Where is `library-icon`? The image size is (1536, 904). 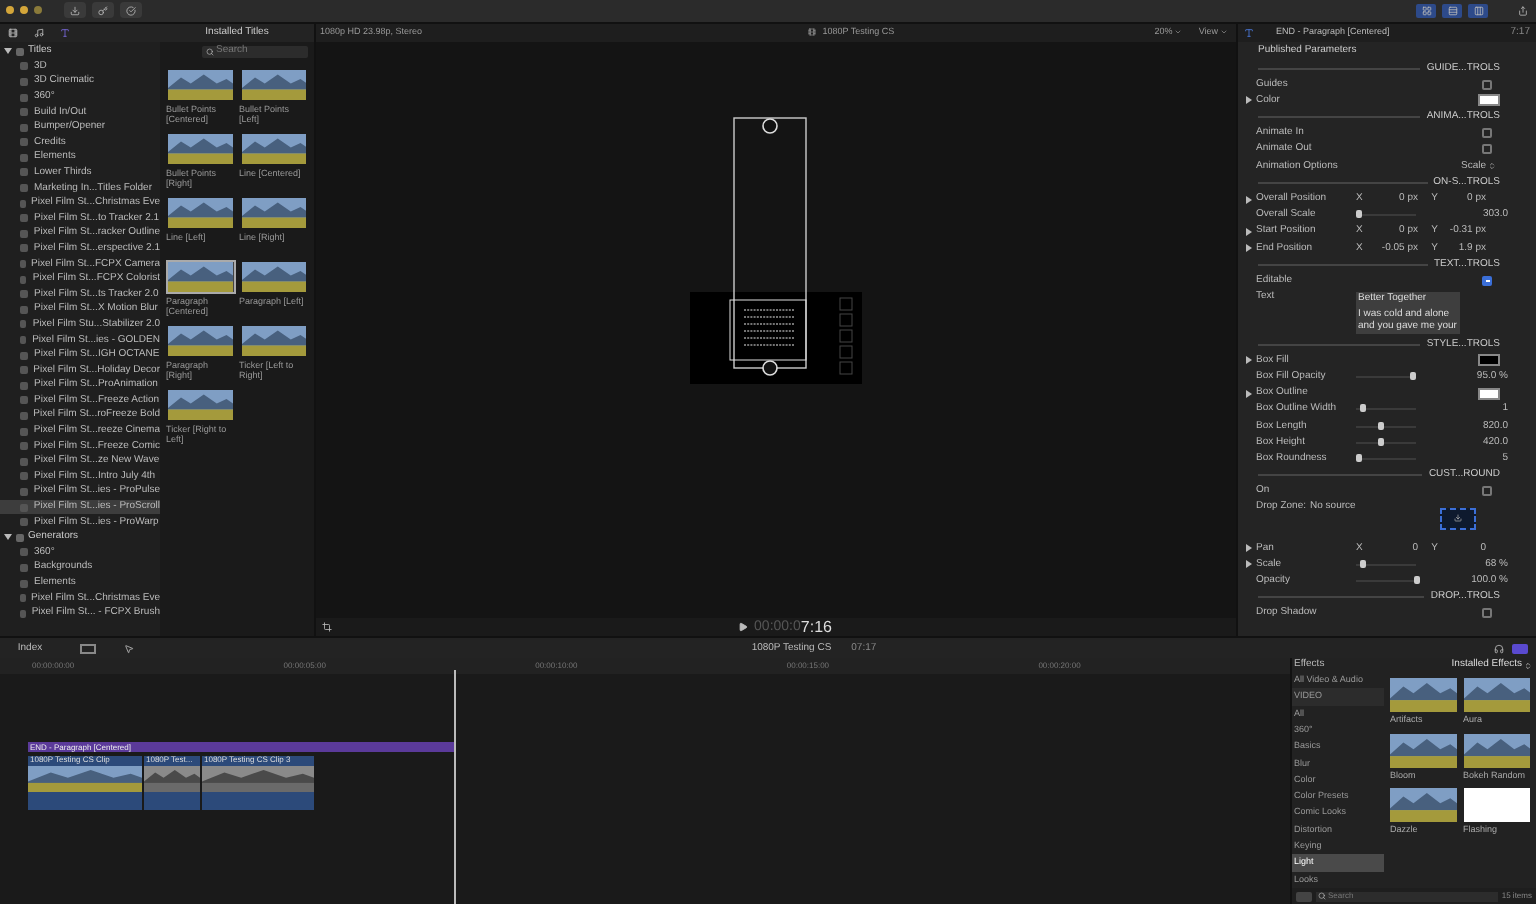
library-icon is located at coordinates (13, 32).